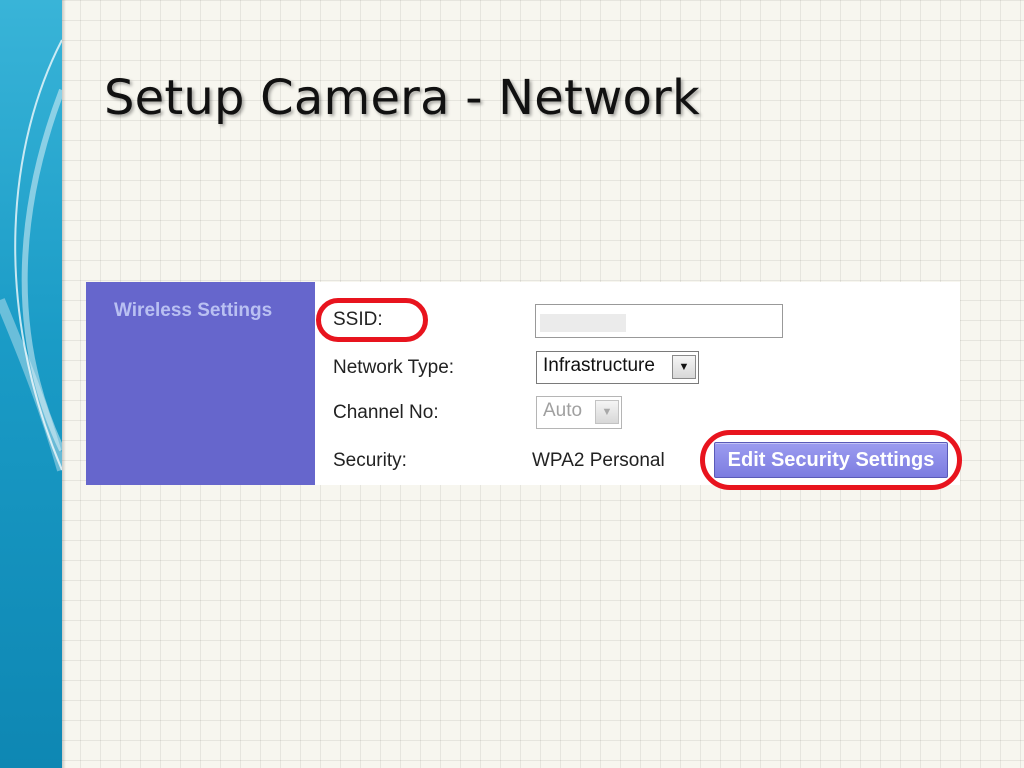 This screenshot has width=1024, height=768. Describe the element at coordinates (402, 98) in the screenshot. I see `slide-title: Setup Camera - Network` at that location.